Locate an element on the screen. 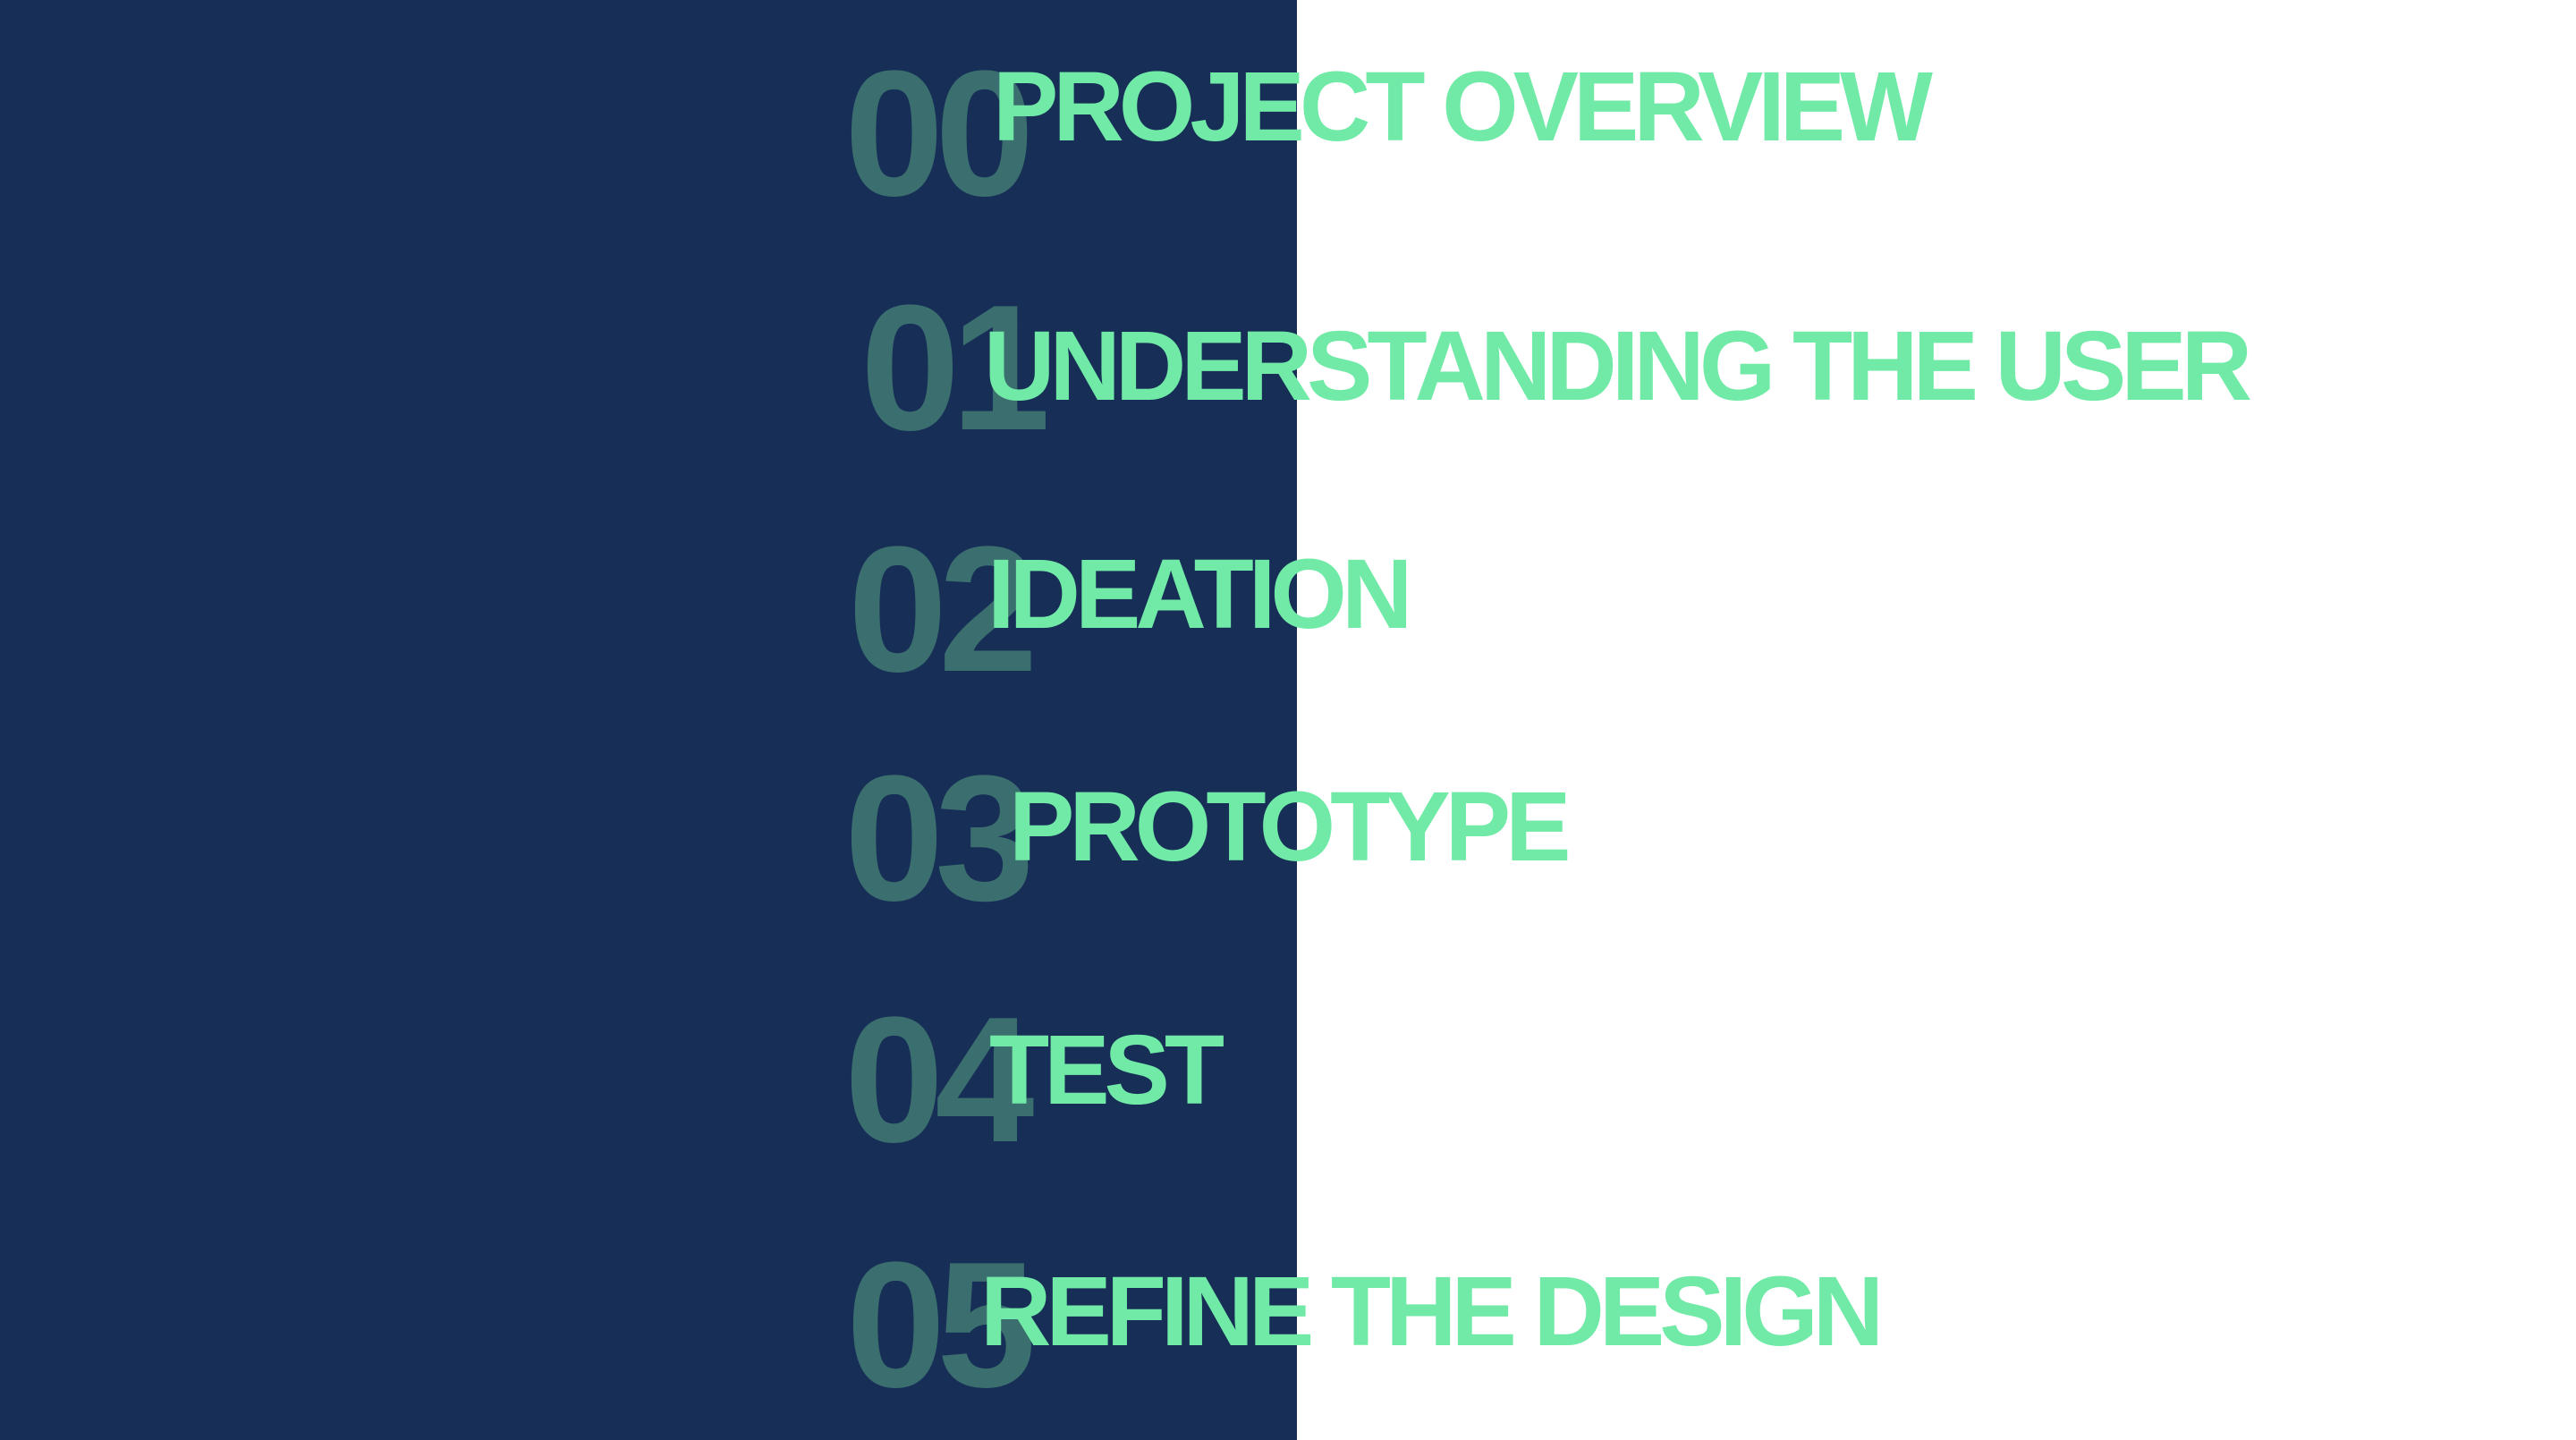  agenda-title: IDEATION is located at coordinates (1199, 594).